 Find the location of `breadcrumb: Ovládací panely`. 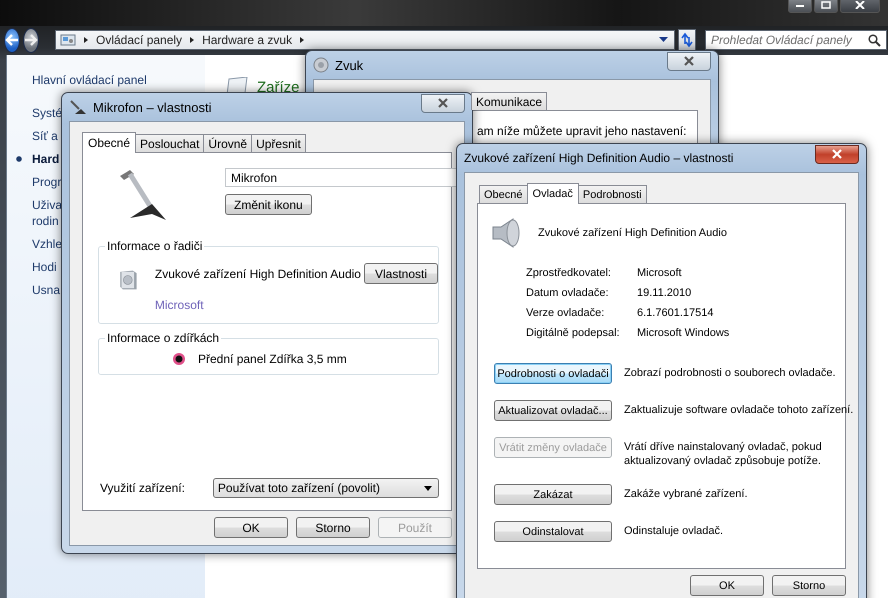

breadcrumb: Ovládací panely is located at coordinates (139, 40).